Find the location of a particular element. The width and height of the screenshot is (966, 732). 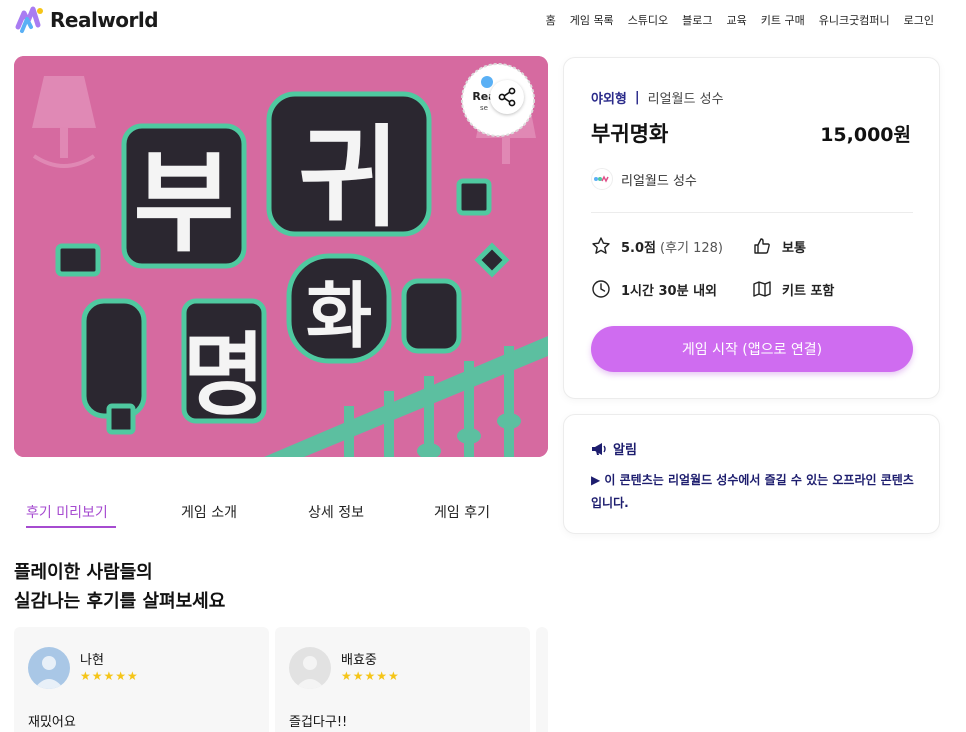

thumb-icon is located at coordinates (762, 246).